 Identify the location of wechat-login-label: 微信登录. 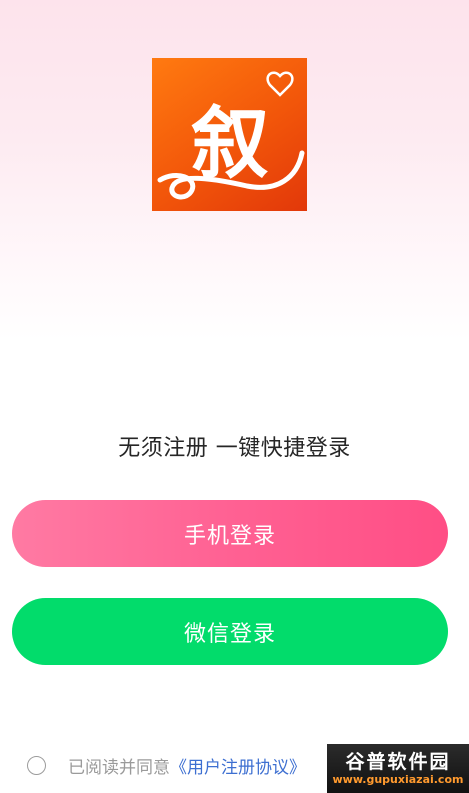
(229, 634).